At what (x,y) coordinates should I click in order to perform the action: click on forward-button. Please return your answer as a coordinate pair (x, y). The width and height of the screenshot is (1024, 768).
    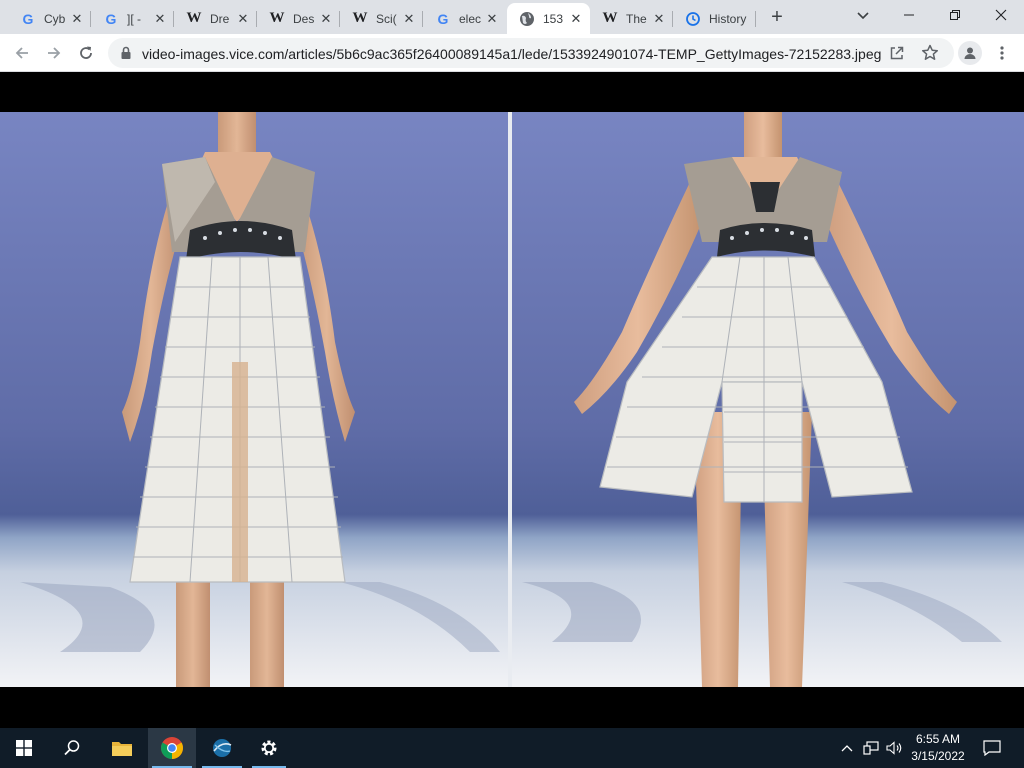
    Looking at the image, I should click on (54, 53).